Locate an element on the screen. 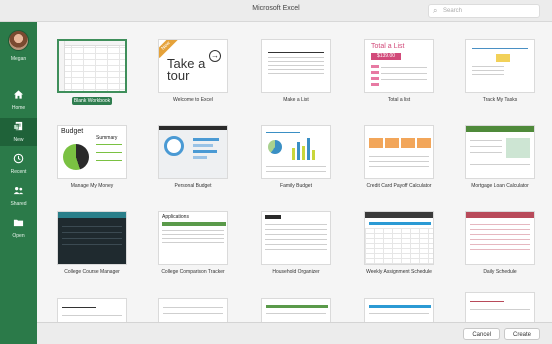  user-name: Megan is located at coordinates (18, 59).